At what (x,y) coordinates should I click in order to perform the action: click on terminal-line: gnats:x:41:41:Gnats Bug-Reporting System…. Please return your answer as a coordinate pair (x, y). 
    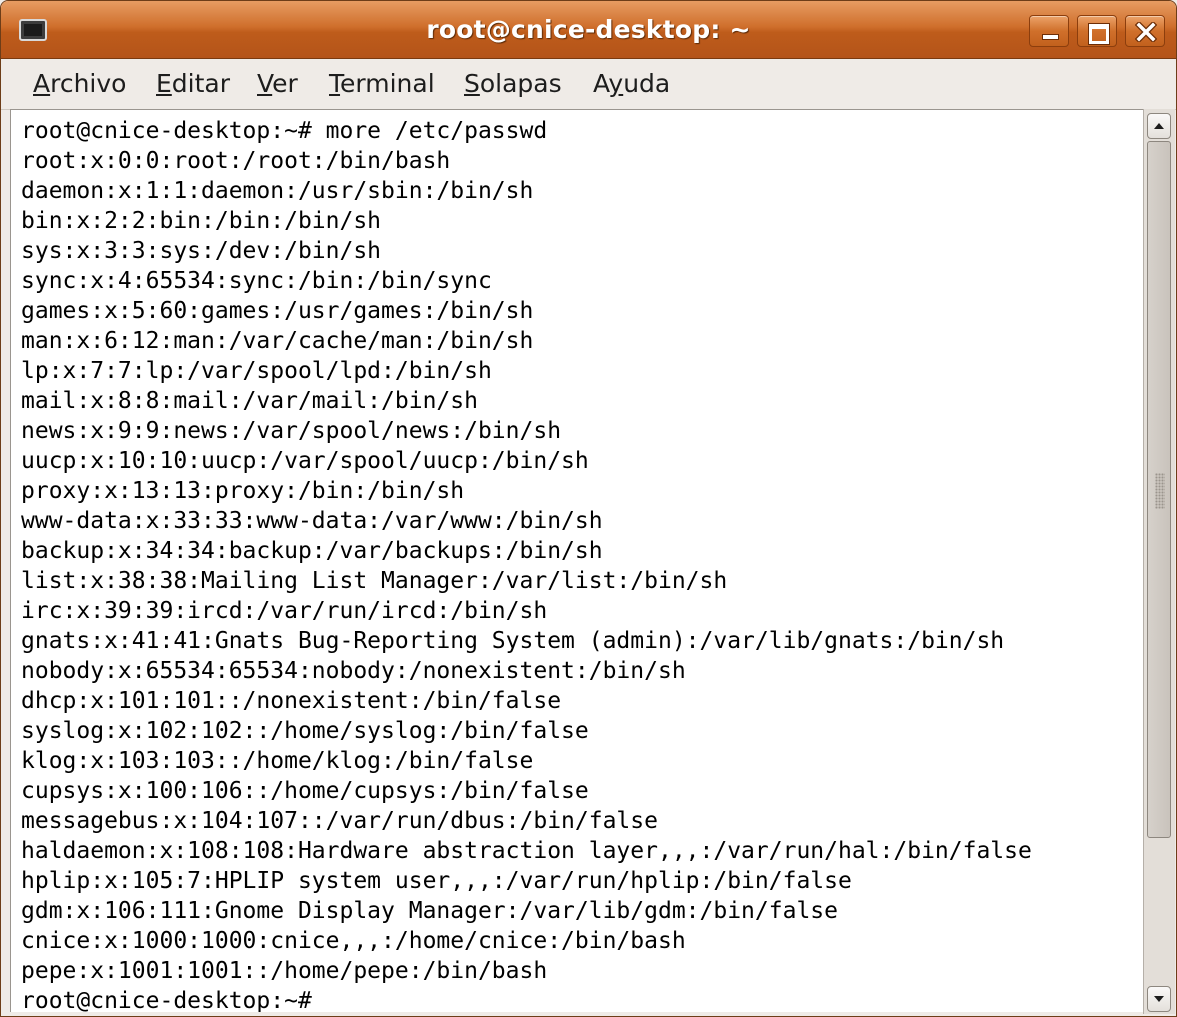
    Looking at the image, I should click on (513, 641).